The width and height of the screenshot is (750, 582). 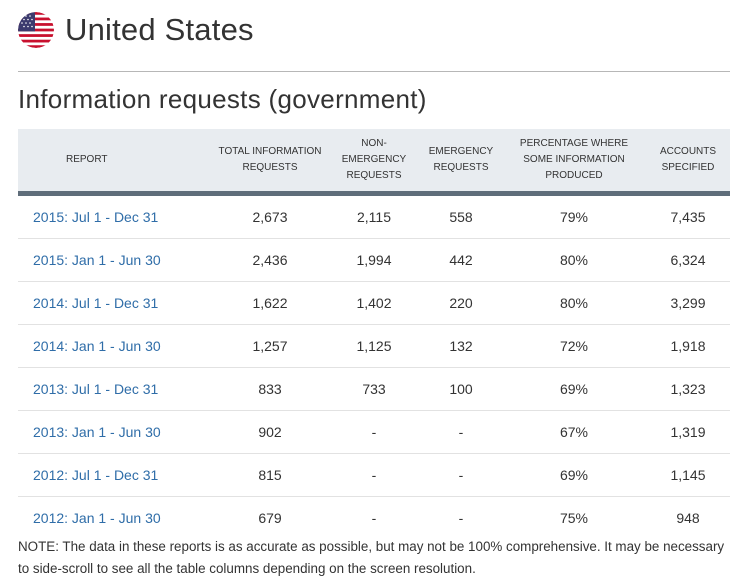 I want to click on percentage-cell: 67%, so click(x=574, y=432).